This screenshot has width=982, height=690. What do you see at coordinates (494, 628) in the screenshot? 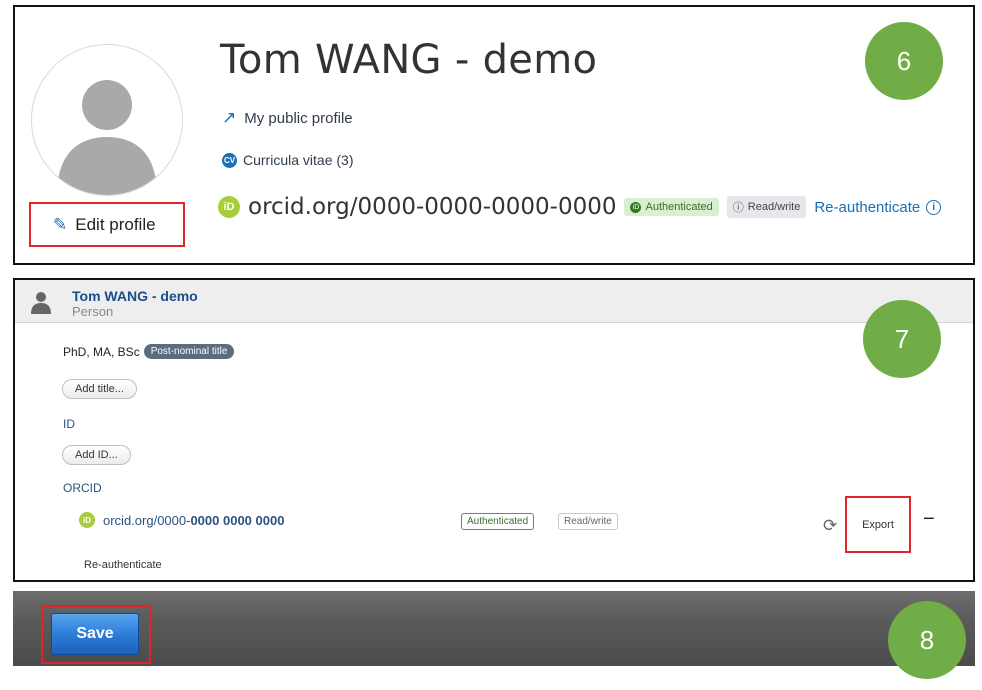
I see `footer-toolbar: Save` at bounding box center [494, 628].